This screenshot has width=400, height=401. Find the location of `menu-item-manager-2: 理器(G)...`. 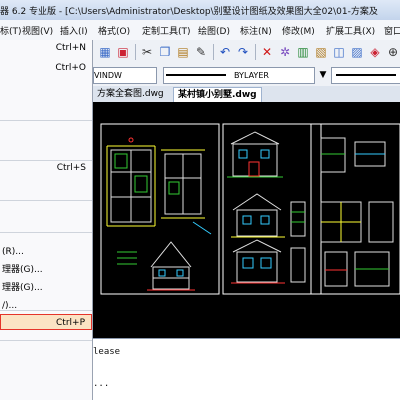

menu-item-manager-2: 理器(G)... is located at coordinates (46, 288).